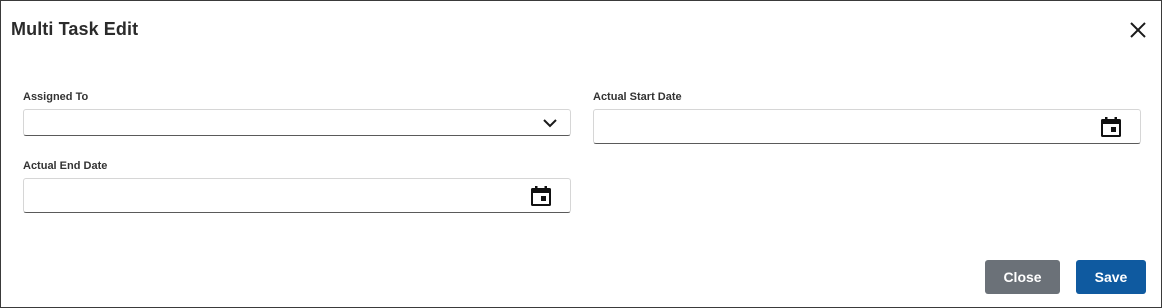 This screenshot has width=1162, height=308. Describe the element at coordinates (65, 166) in the screenshot. I see `actual-end-date-label: Actual End Date` at that location.